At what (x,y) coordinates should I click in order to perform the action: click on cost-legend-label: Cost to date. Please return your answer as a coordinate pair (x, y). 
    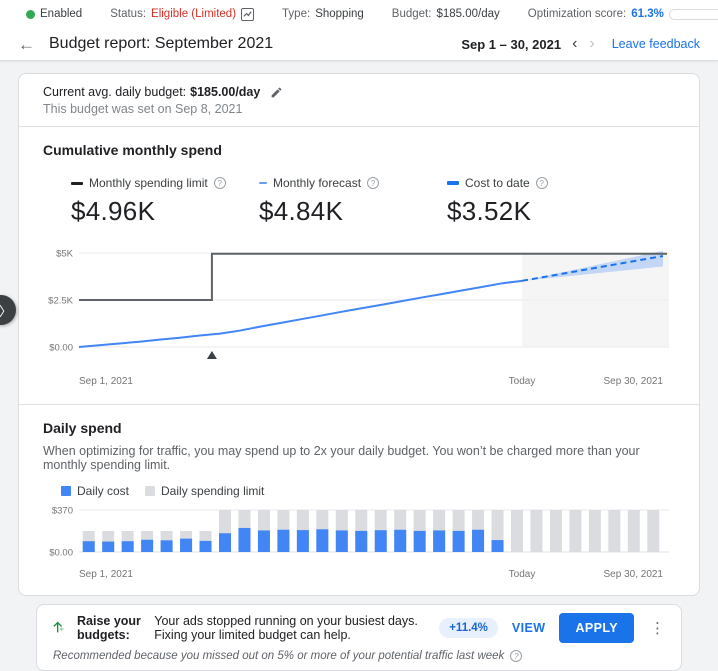
    Looking at the image, I should click on (497, 183).